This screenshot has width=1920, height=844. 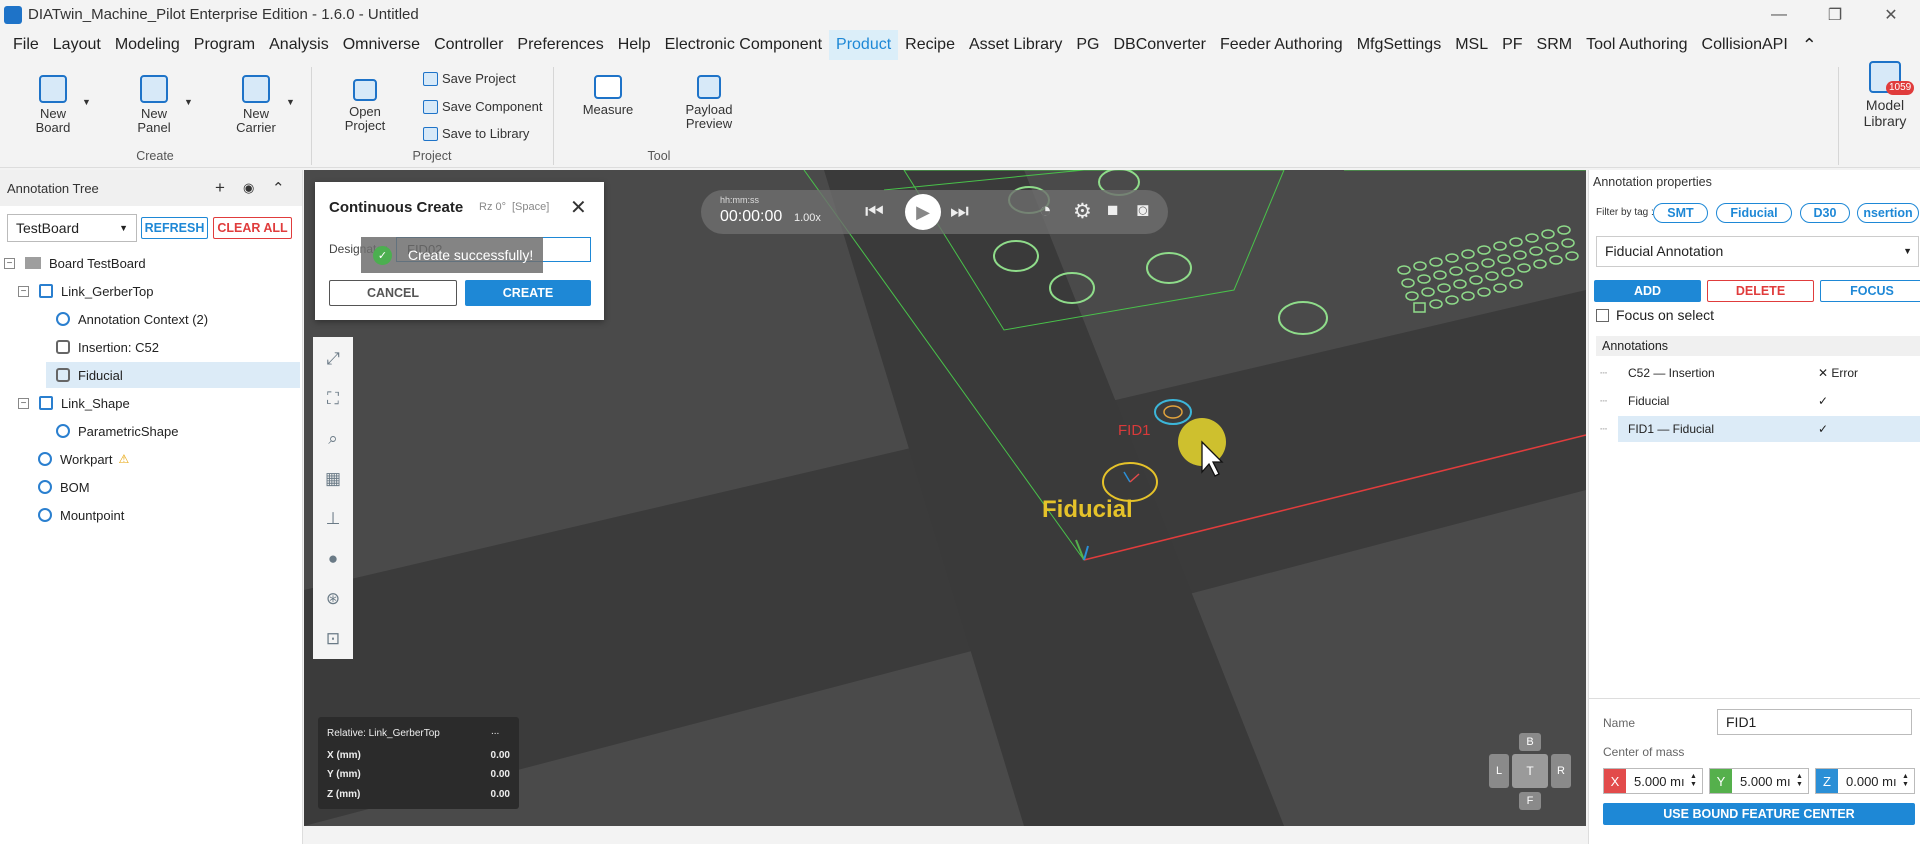 What do you see at coordinates (173, 375) in the screenshot?
I see `tree-item-fiducial: Fiducial` at bounding box center [173, 375].